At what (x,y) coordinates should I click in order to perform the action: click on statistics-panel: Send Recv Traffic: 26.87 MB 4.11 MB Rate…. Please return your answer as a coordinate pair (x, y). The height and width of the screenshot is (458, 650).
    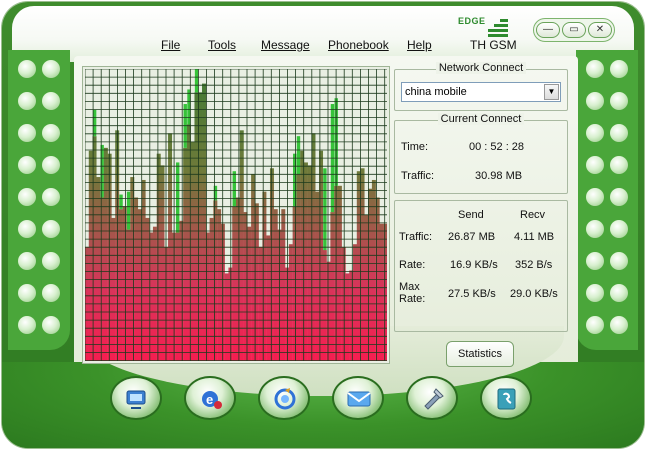
    Looking at the image, I should click on (481, 266).